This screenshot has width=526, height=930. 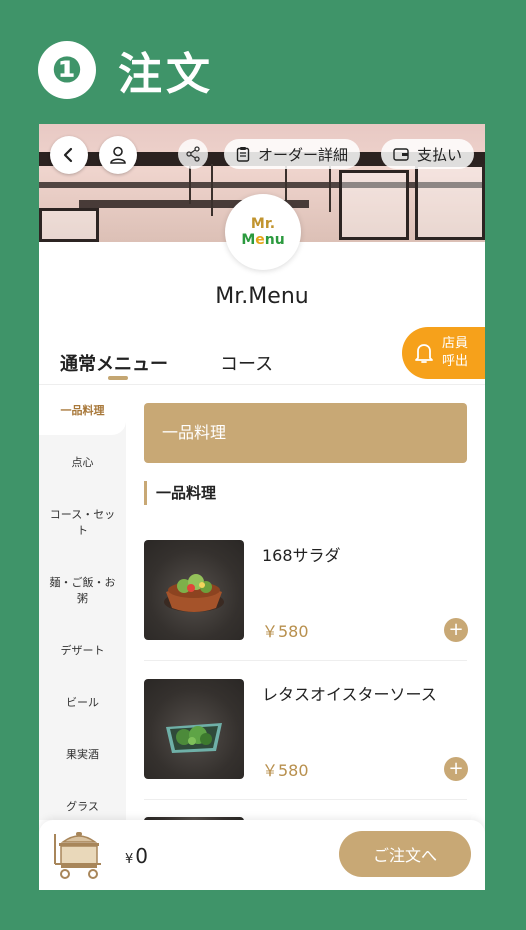 I want to click on wallet-icon, so click(x=401, y=154).